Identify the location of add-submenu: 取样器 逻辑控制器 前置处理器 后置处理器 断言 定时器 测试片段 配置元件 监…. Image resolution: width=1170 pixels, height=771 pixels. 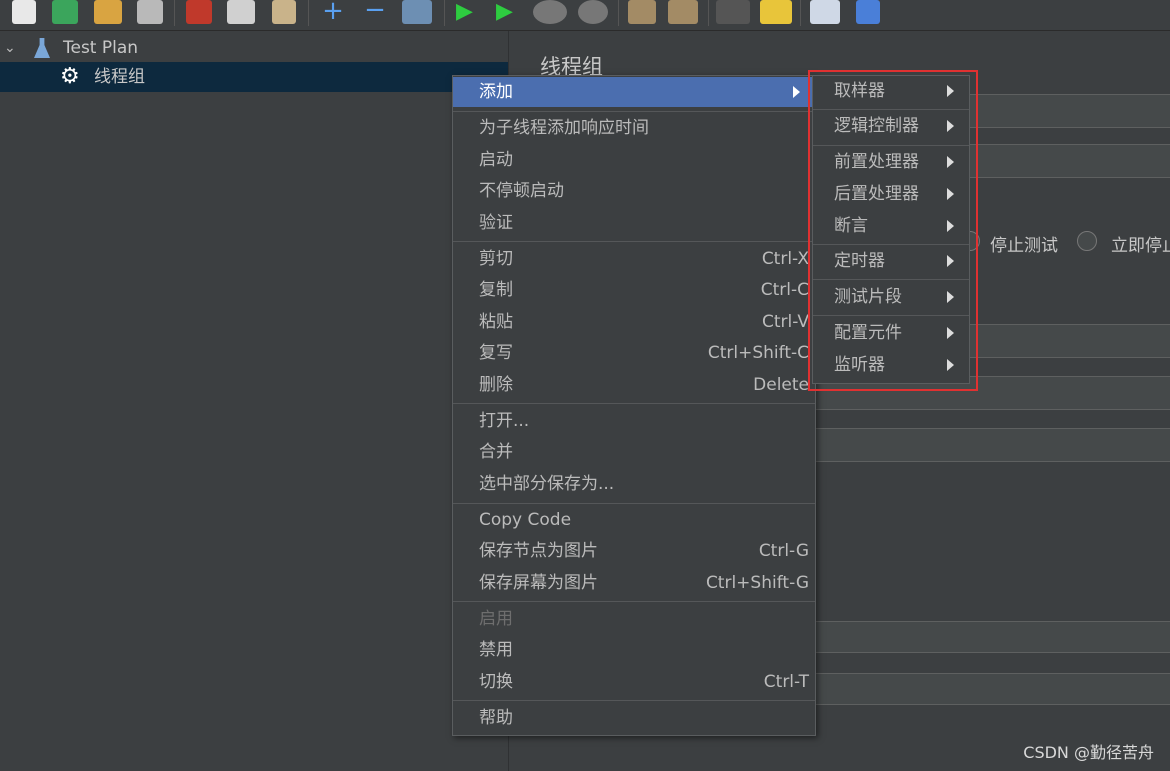
(891, 229).